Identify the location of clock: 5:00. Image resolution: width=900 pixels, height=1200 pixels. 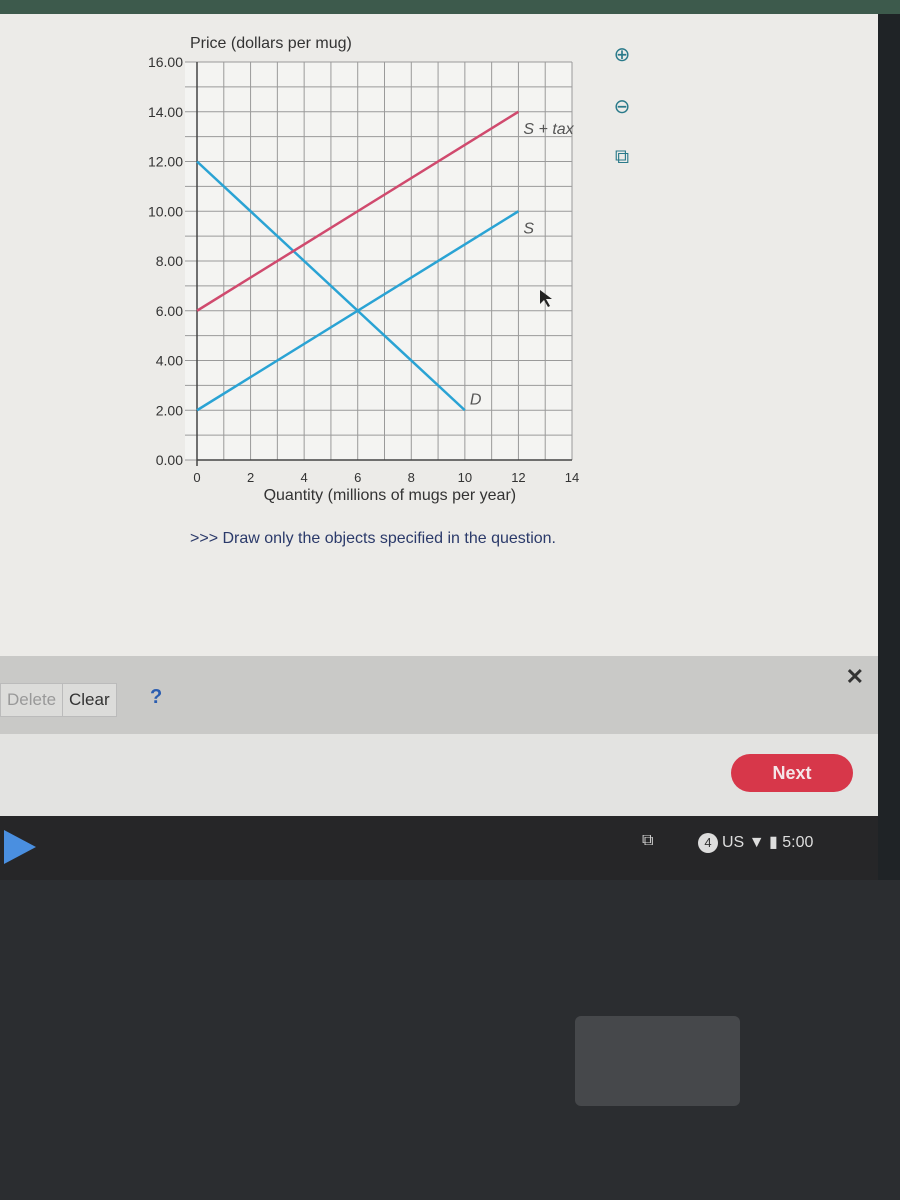
(798, 842).